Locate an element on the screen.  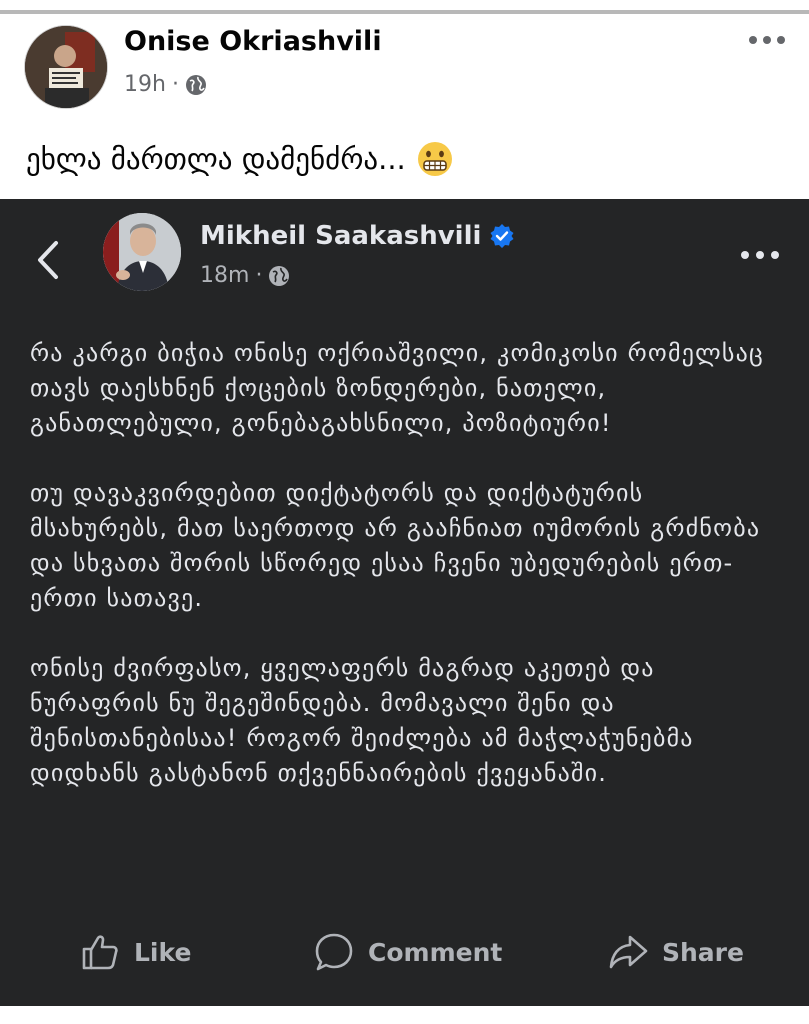
share-label: Share is located at coordinates (703, 952).